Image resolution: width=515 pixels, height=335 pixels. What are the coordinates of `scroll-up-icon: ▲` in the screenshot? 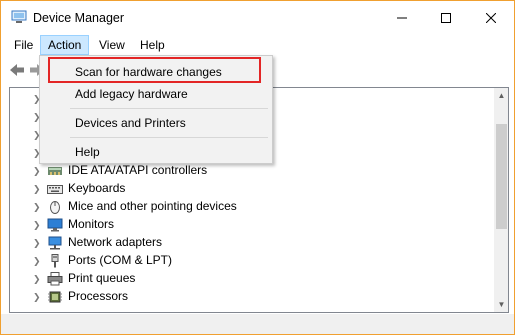 It's located at (501, 95).